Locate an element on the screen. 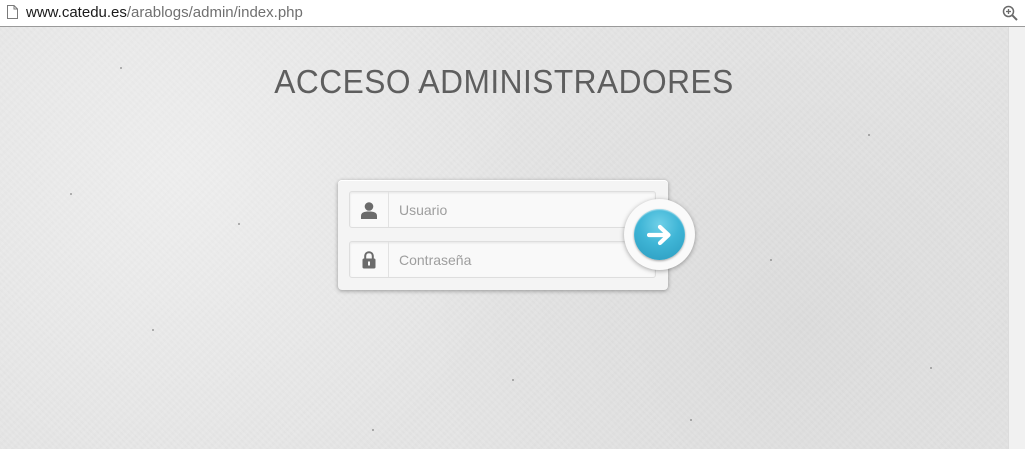  password-icon-cell is located at coordinates (369, 259).